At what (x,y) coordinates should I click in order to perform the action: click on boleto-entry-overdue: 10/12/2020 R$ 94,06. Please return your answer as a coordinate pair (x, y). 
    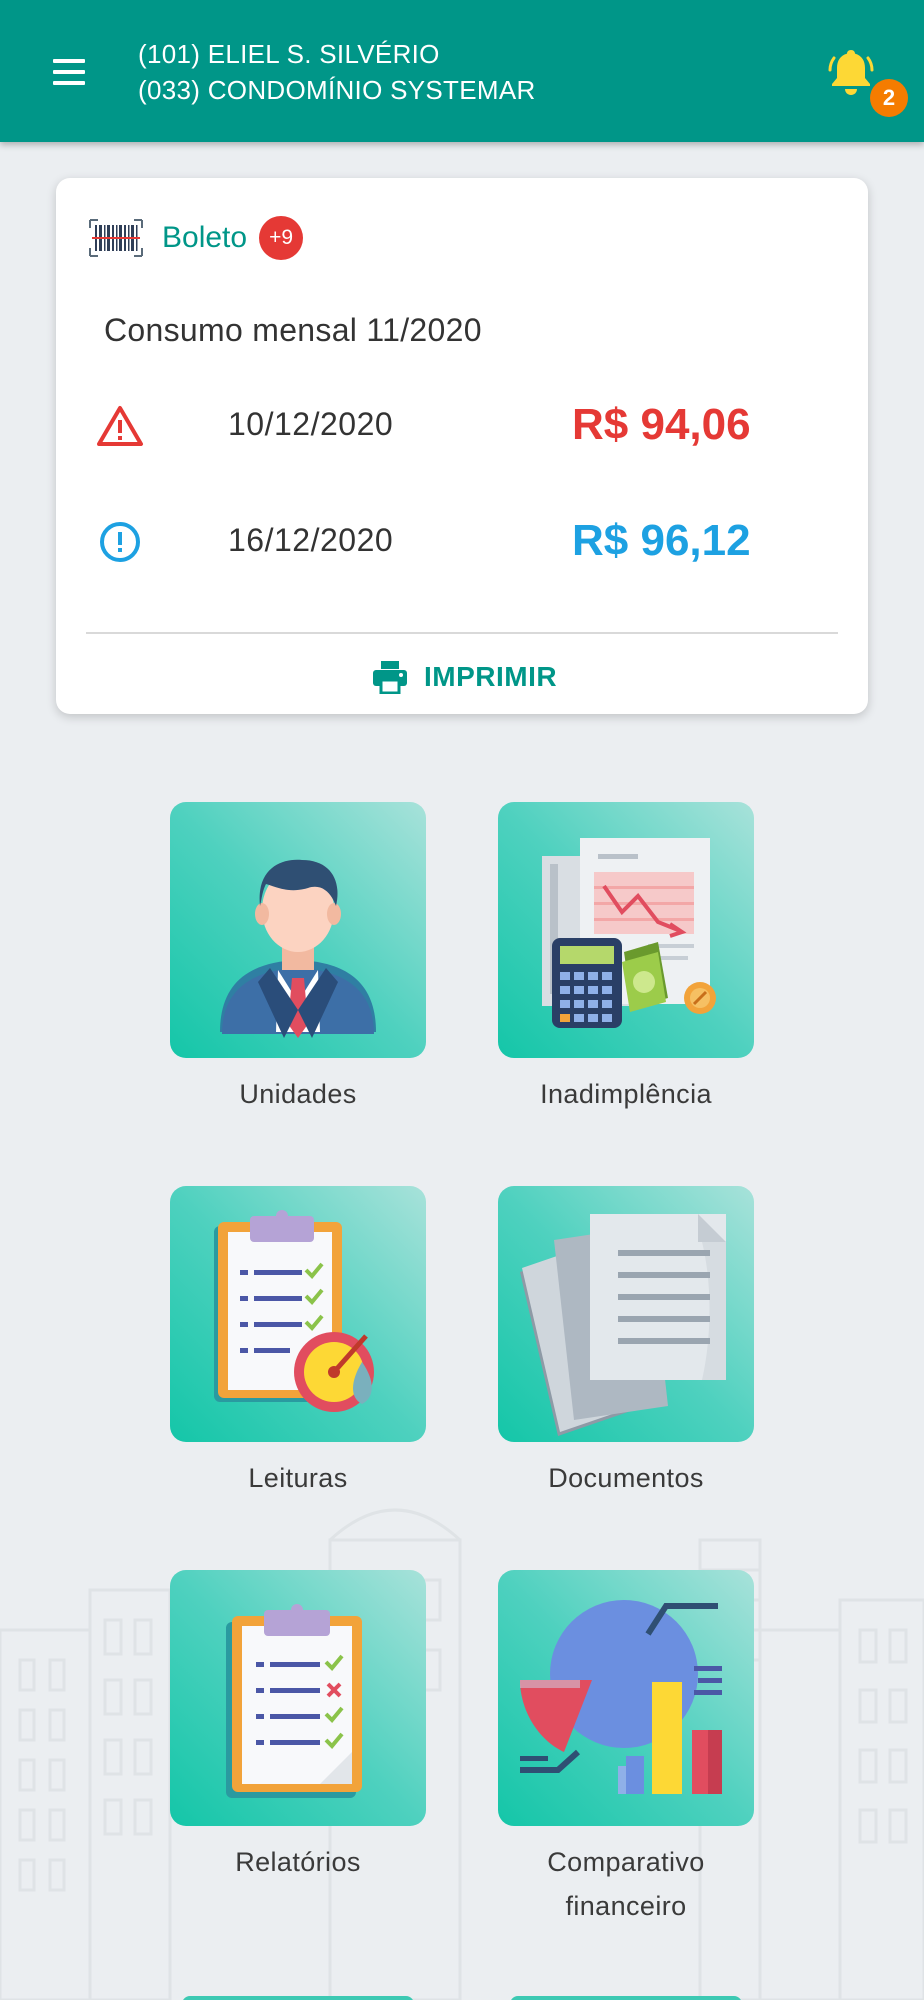
    Looking at the image, I should click on (466, 426).